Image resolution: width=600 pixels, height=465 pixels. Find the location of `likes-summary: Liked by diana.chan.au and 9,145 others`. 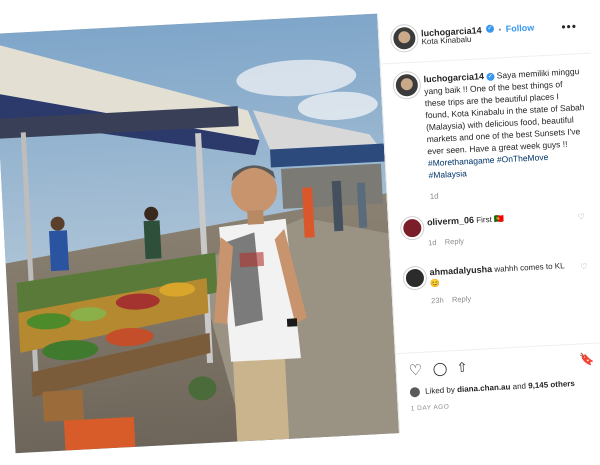

likes-summary: Liked by diana.chan.au and 9,145 others is located at coordinates (492, 388).